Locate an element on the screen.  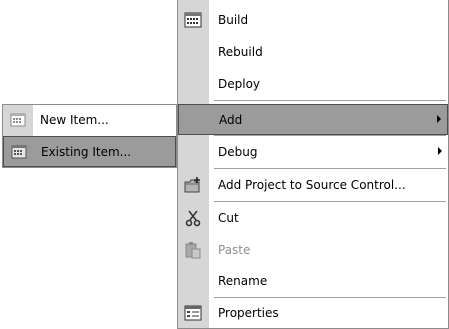
folder-add-icon is located at coordinates (193, 185).